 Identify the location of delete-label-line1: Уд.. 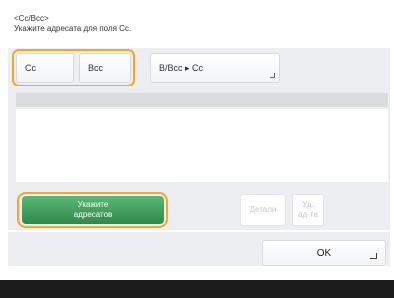
(308, 204).